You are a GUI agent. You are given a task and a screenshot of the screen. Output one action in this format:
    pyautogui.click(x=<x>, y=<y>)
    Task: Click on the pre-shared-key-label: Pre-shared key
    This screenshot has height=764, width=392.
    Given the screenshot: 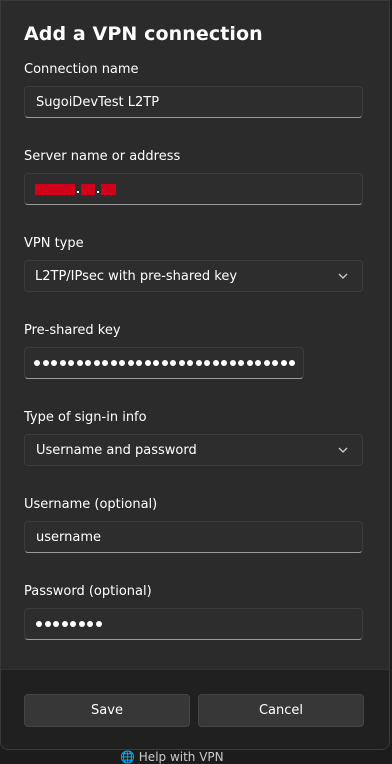 What is the action you would take?
    pyautogui.click(x=72, y=330)
    